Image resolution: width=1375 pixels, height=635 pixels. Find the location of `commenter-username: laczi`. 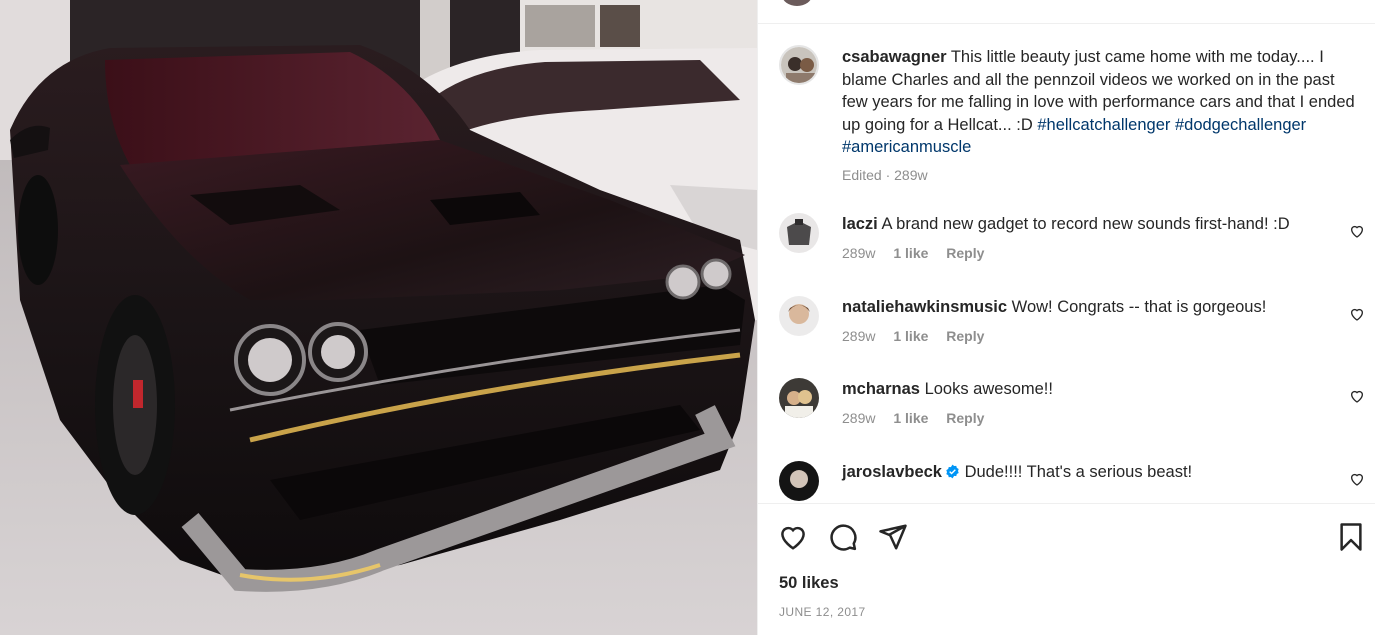

commenter-username: laczi is located at coordinates (860, 224).